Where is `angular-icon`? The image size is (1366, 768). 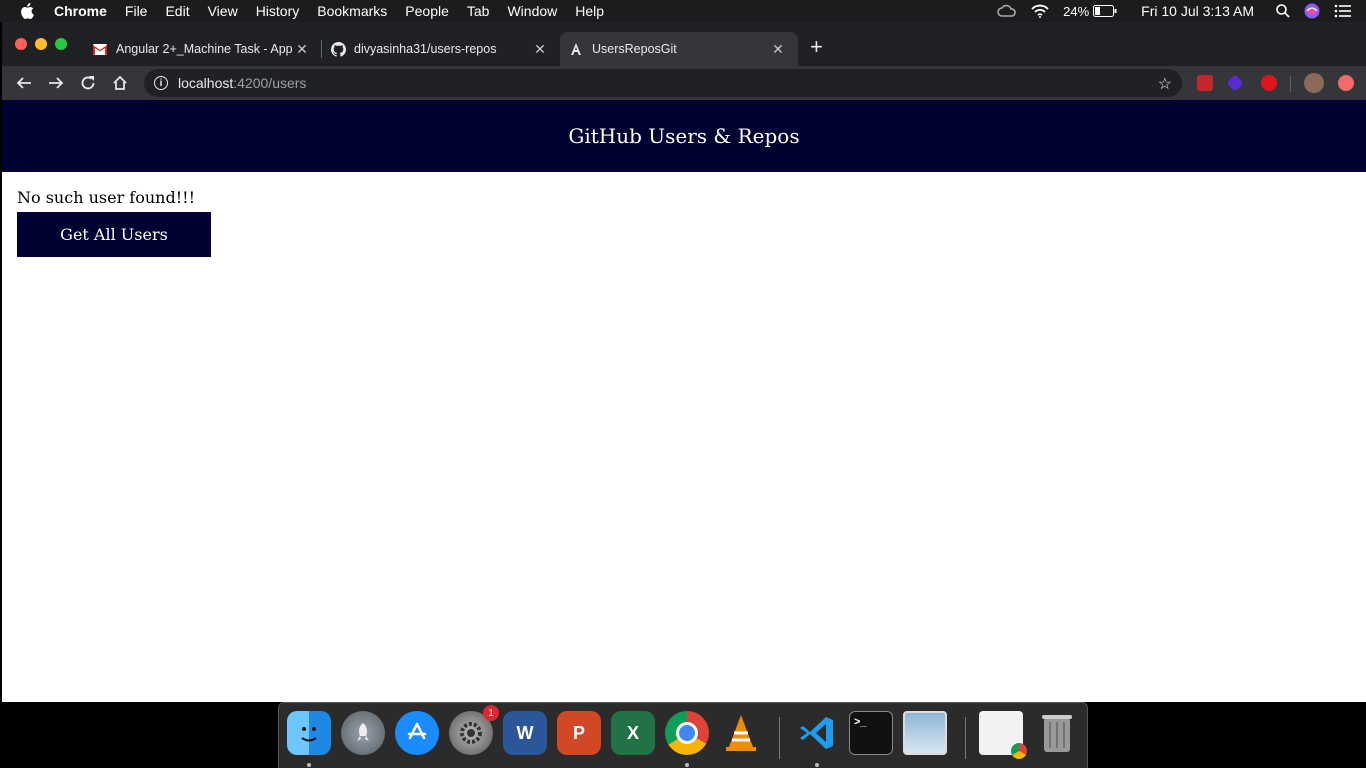 angular-icon is located at coordinates (576, 49).